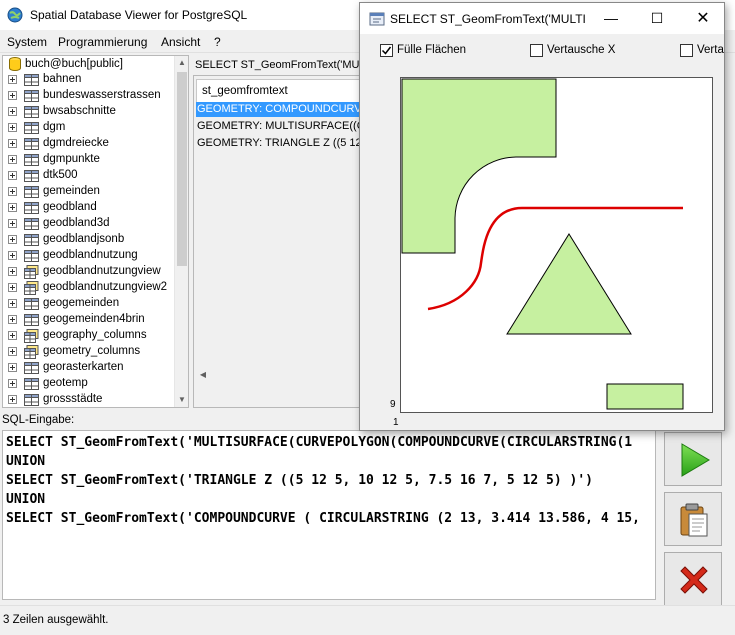 The width and height of the screenshot is (735, 635). Describe the element at coordinates (90, 384) in the screenshot. I see `tree-item: geotemp` at that location.